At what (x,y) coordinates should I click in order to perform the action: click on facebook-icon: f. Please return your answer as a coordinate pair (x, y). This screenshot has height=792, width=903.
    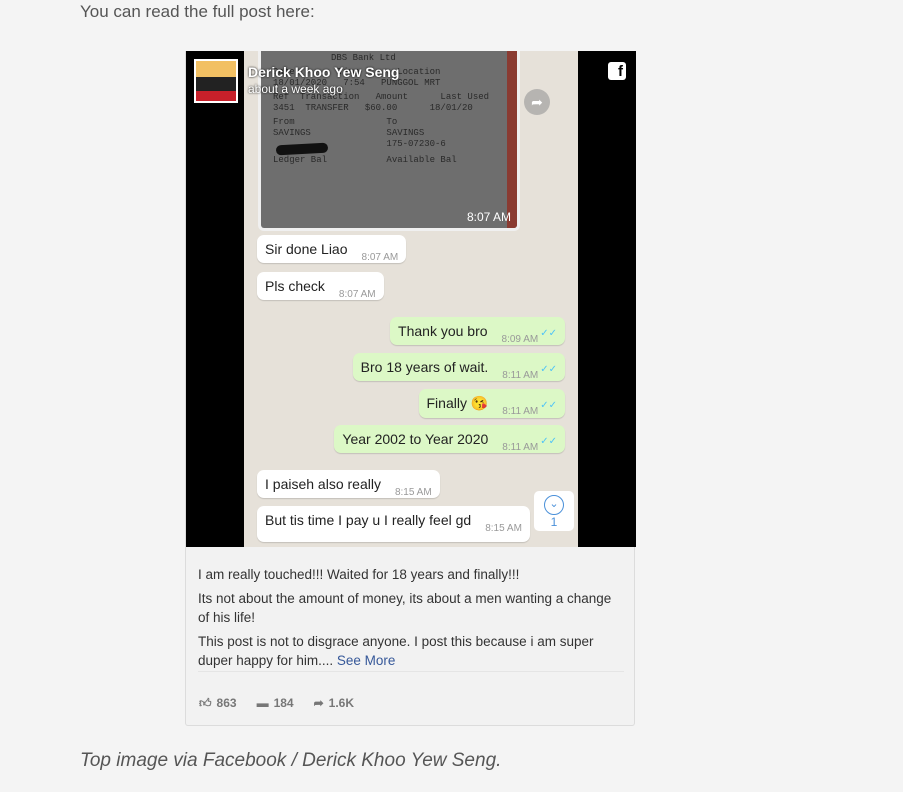
    Looking at the image, I should click on (617, 71).